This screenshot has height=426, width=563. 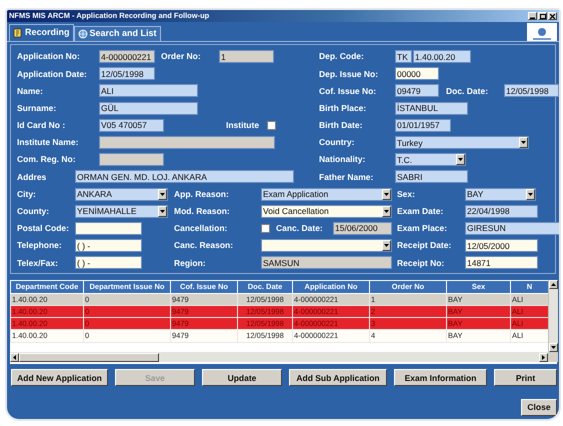 What do you see at coordinates (348, 91) in the screenshot?
I see `field-label: Cof. Issue No:` at bounding box center [348, 91].